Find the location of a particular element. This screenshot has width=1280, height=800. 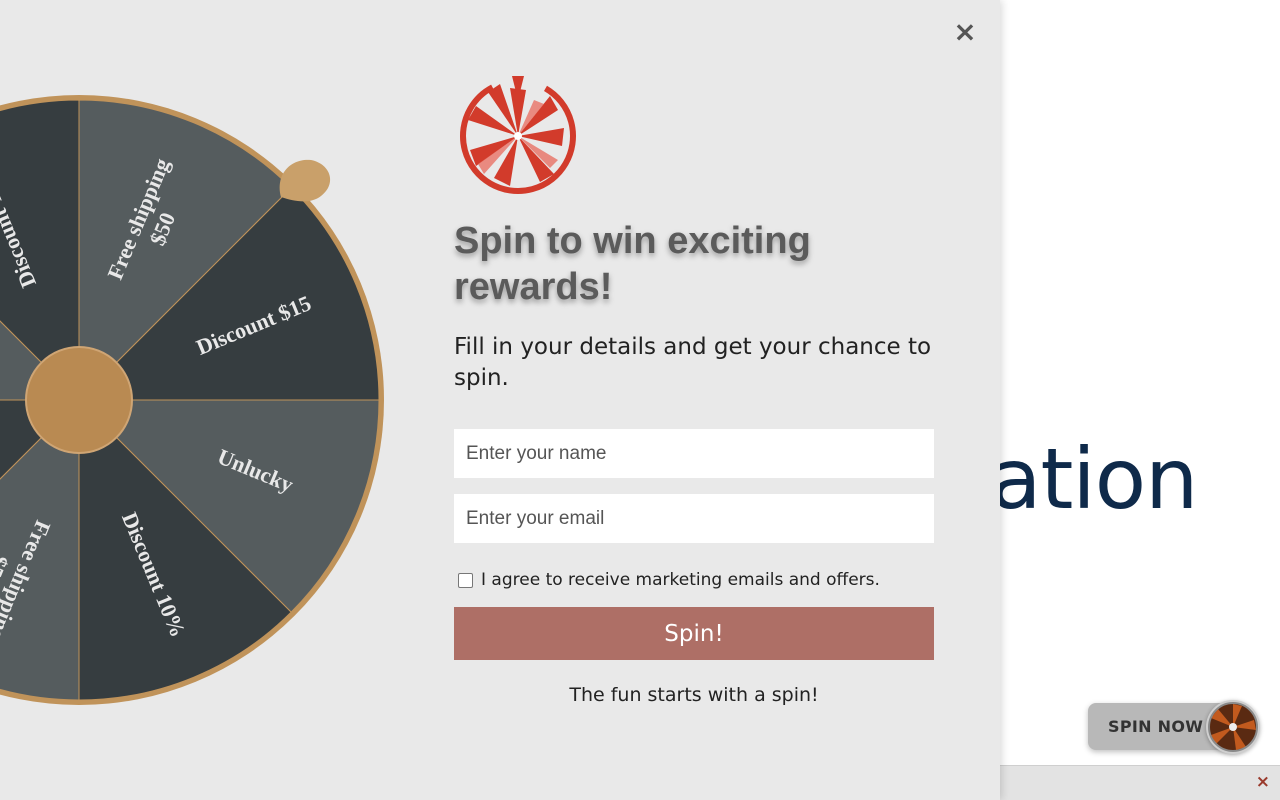

consent-checkbox is located at coordinates (465, 580).